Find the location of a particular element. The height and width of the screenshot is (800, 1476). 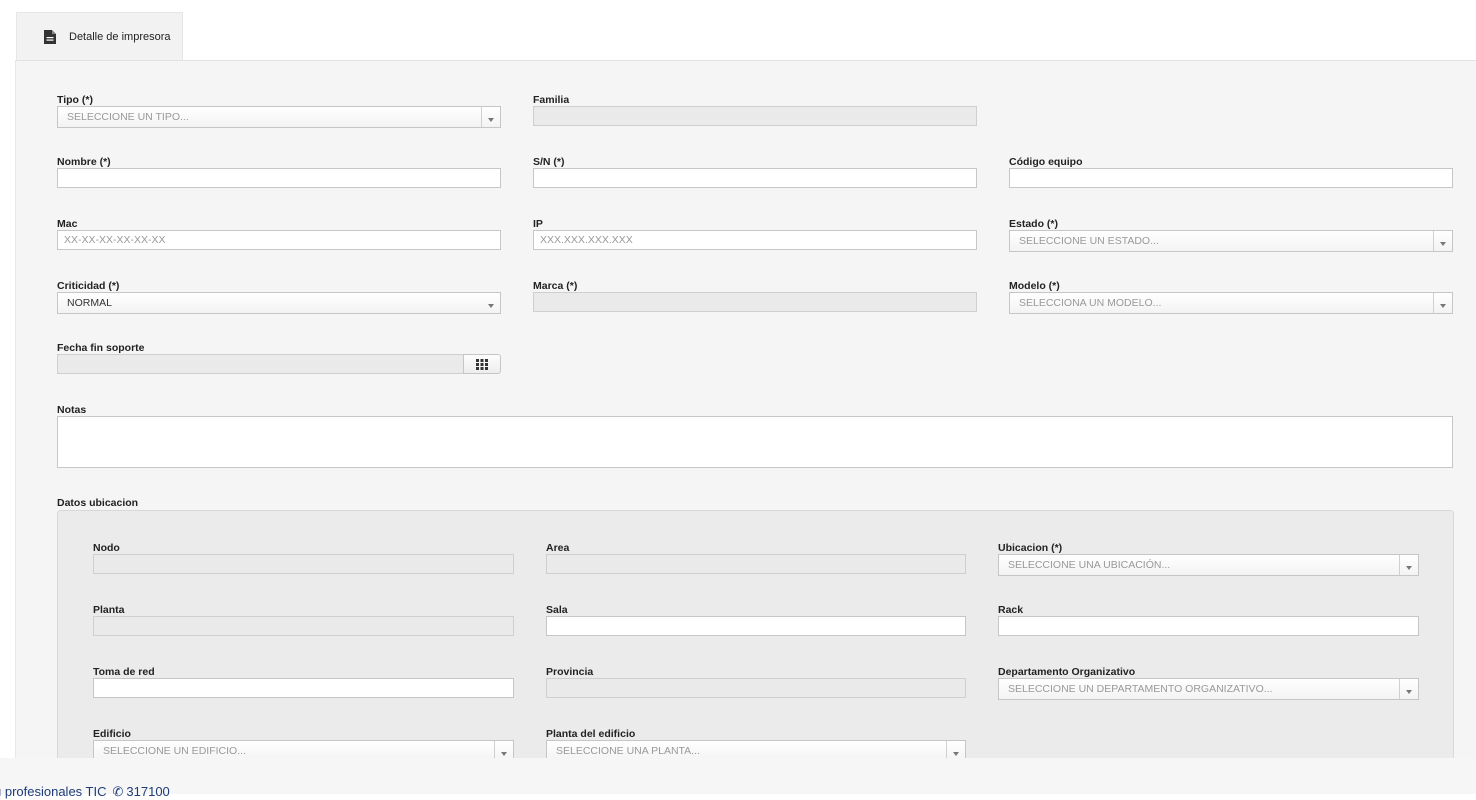

fecha-fin-soporte-field: Fecha fin soporte is located at coordinates (279, 358).